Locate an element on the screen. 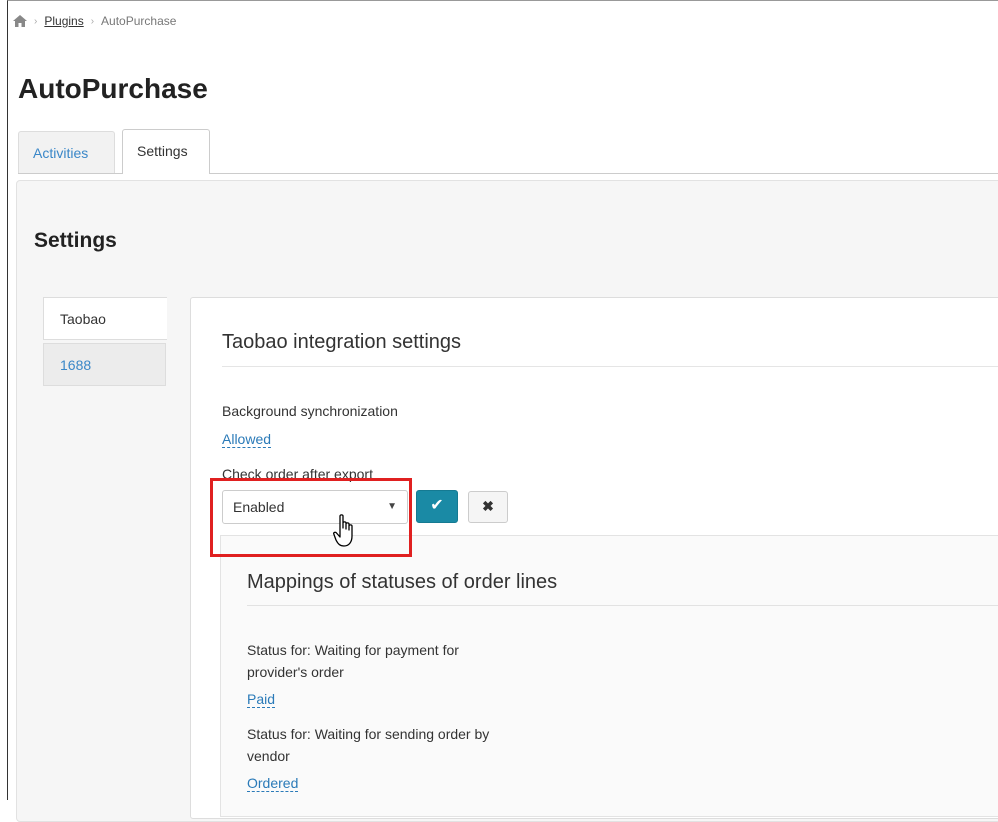 The image size is (998, 822). home-icon is located at coordinates (20, 21).